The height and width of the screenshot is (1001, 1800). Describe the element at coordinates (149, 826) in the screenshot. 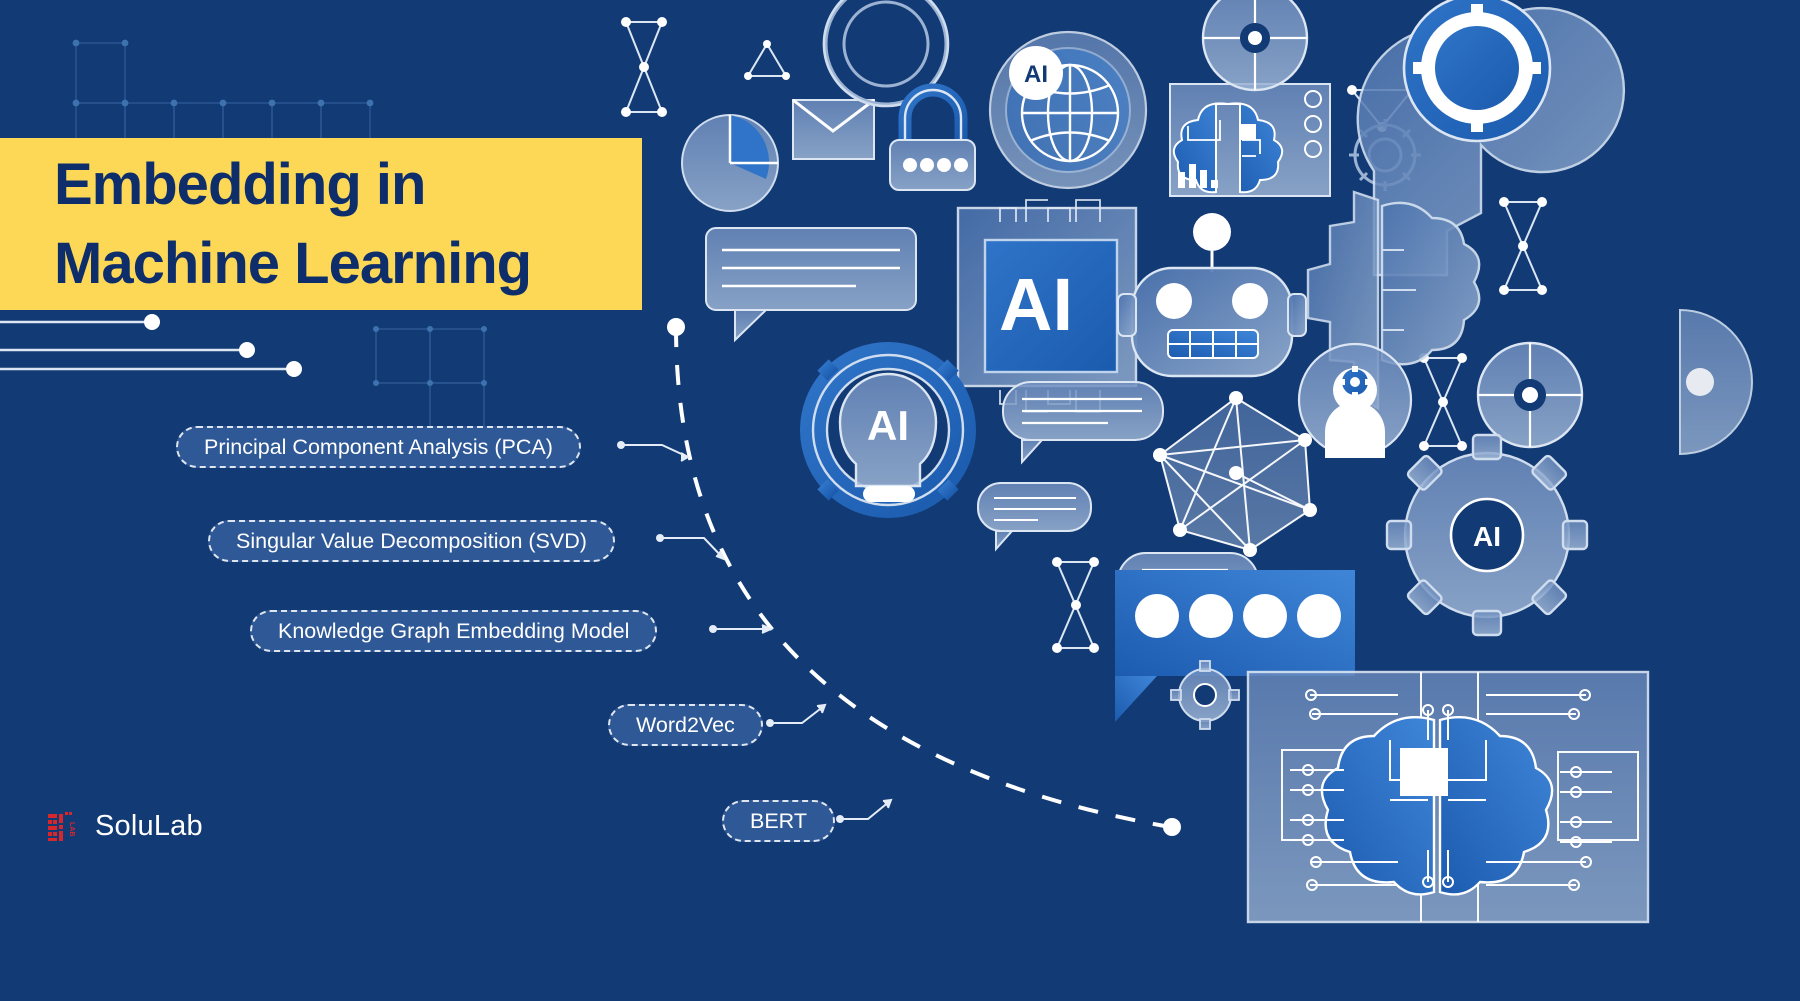

I see `solulab-wordmark: SoluLab` at that location.